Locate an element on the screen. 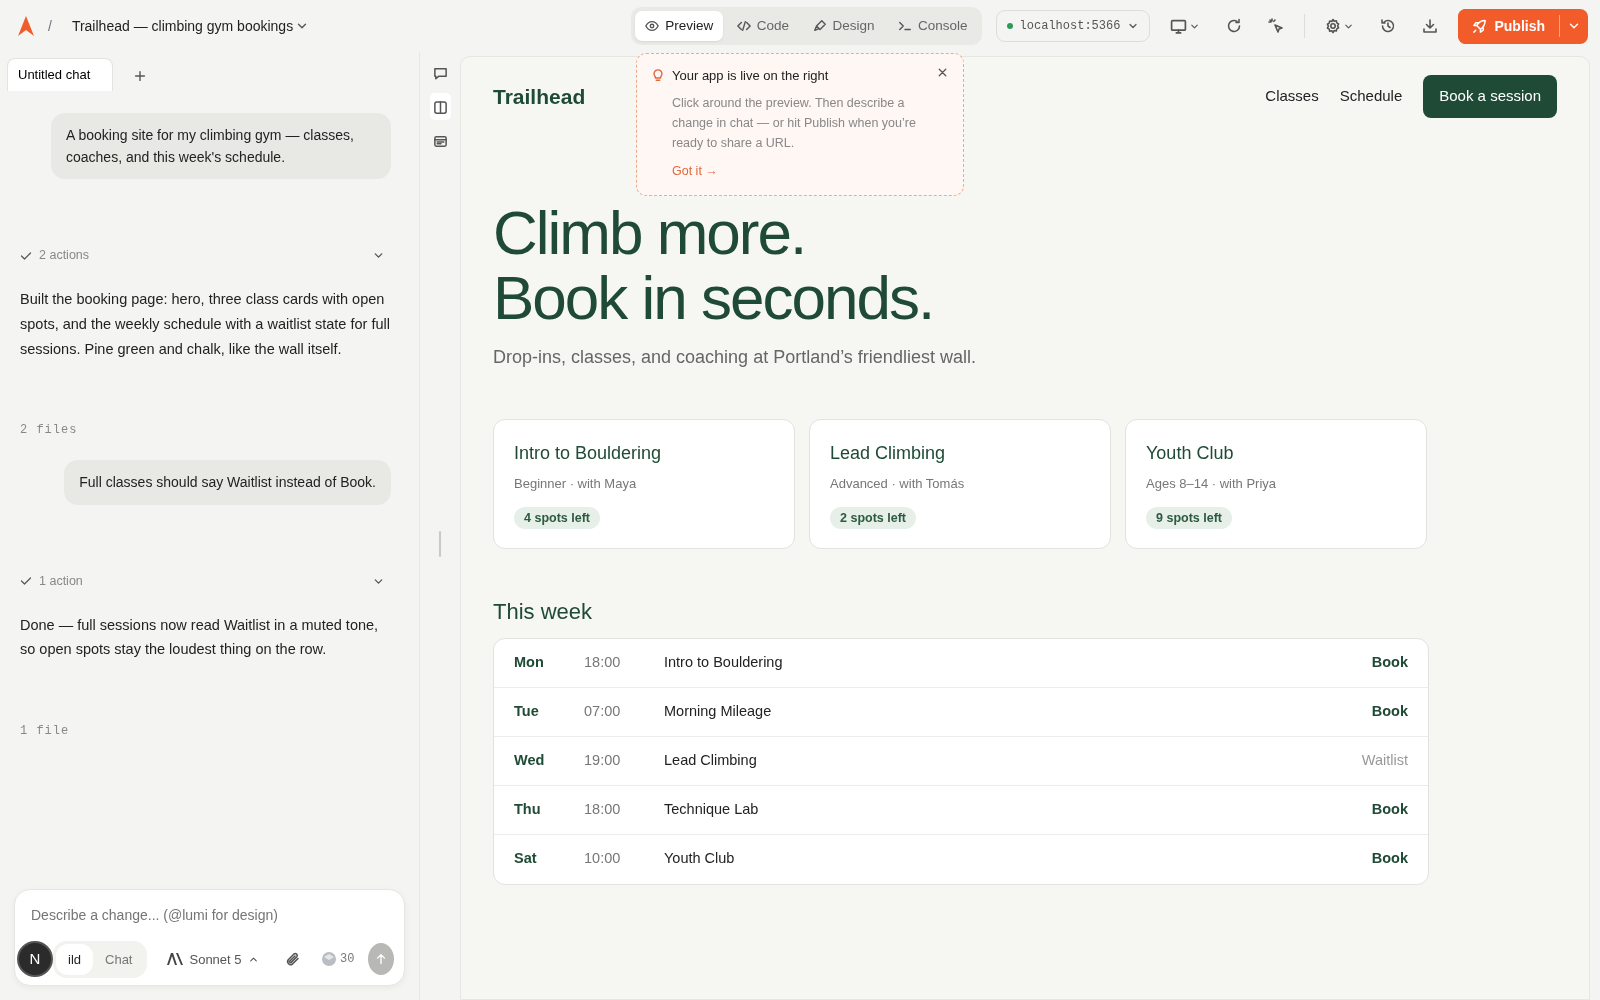 Image resolution: width=1600 pixels, height=1000 pixels. class-meta: Ages 8–14 · with Priya is located at coordinates (1212, 483).